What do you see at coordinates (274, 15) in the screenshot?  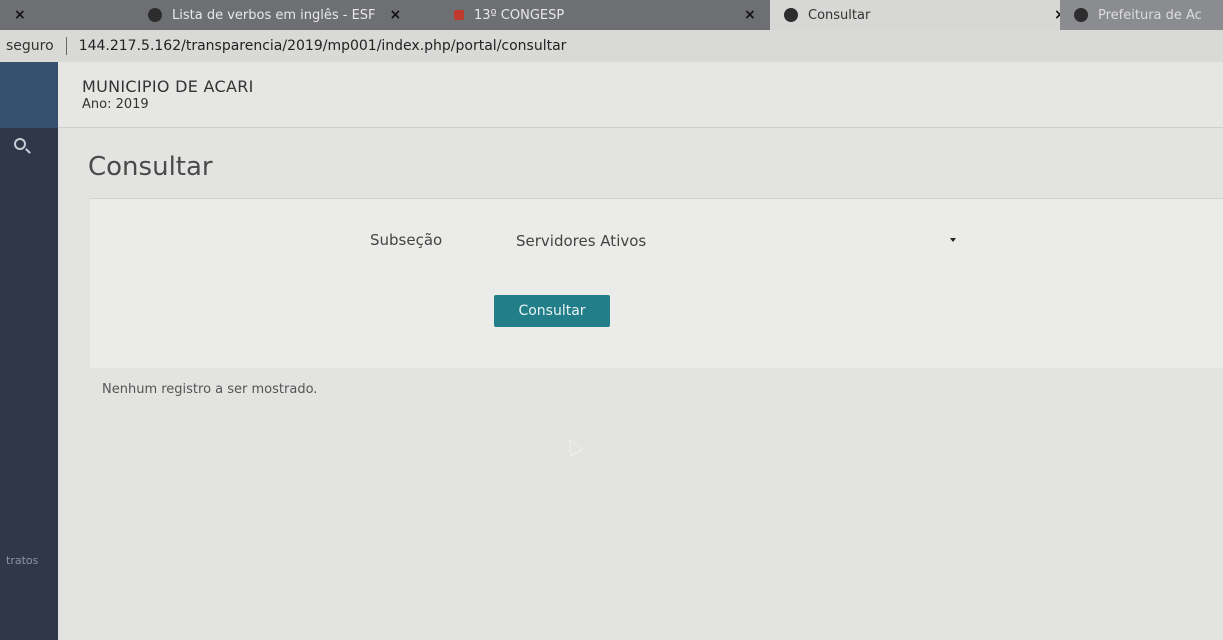 I see `tab-label: Lista de verbos em inglês - ESF` at bounding box center [274, 15].